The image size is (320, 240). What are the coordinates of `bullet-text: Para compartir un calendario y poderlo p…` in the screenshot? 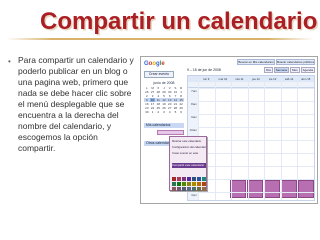 It's located at (76, 104).